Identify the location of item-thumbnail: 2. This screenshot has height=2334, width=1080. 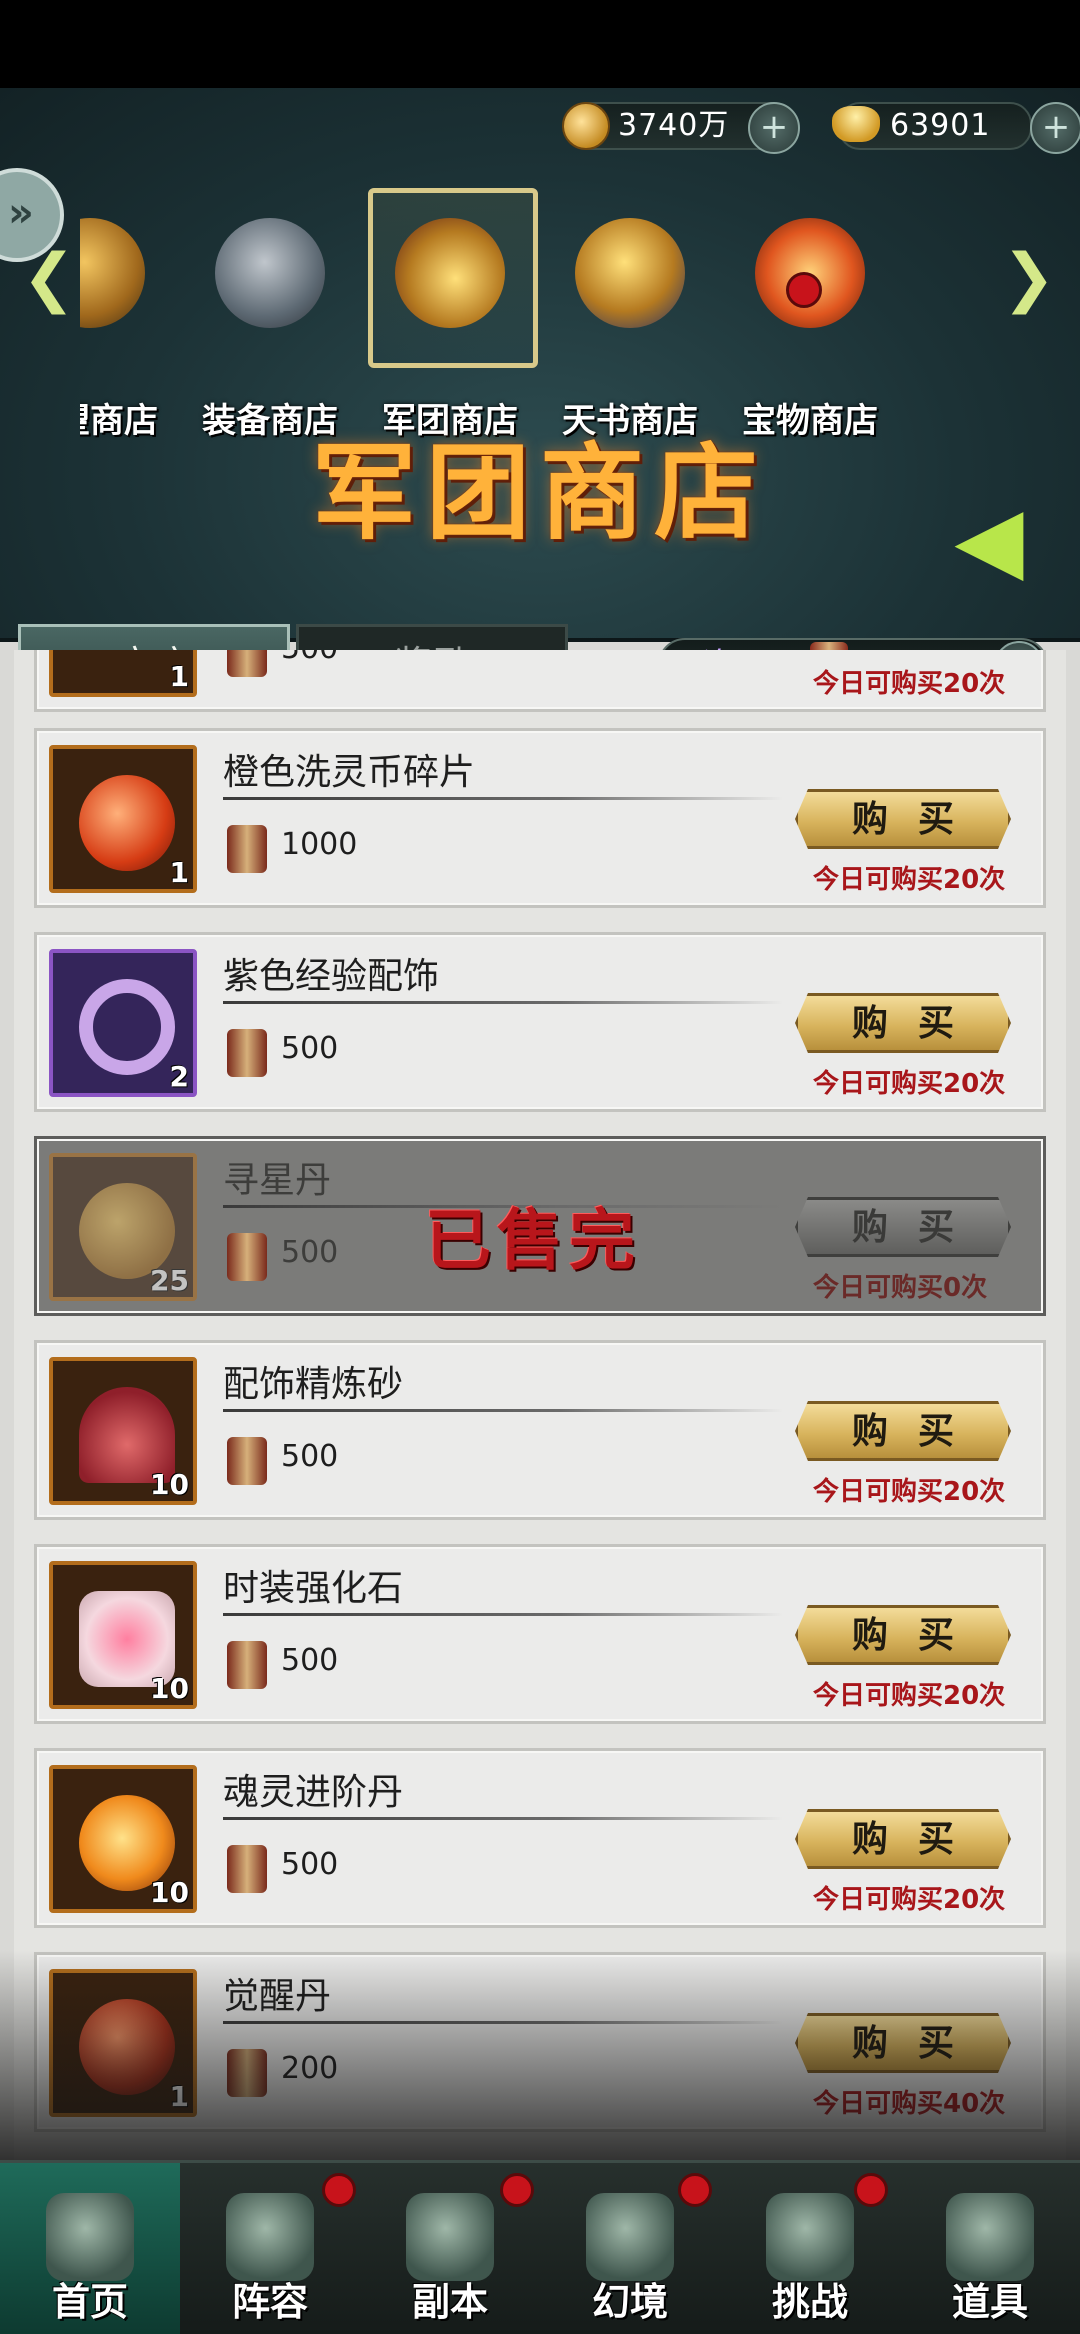
(123, 1023).